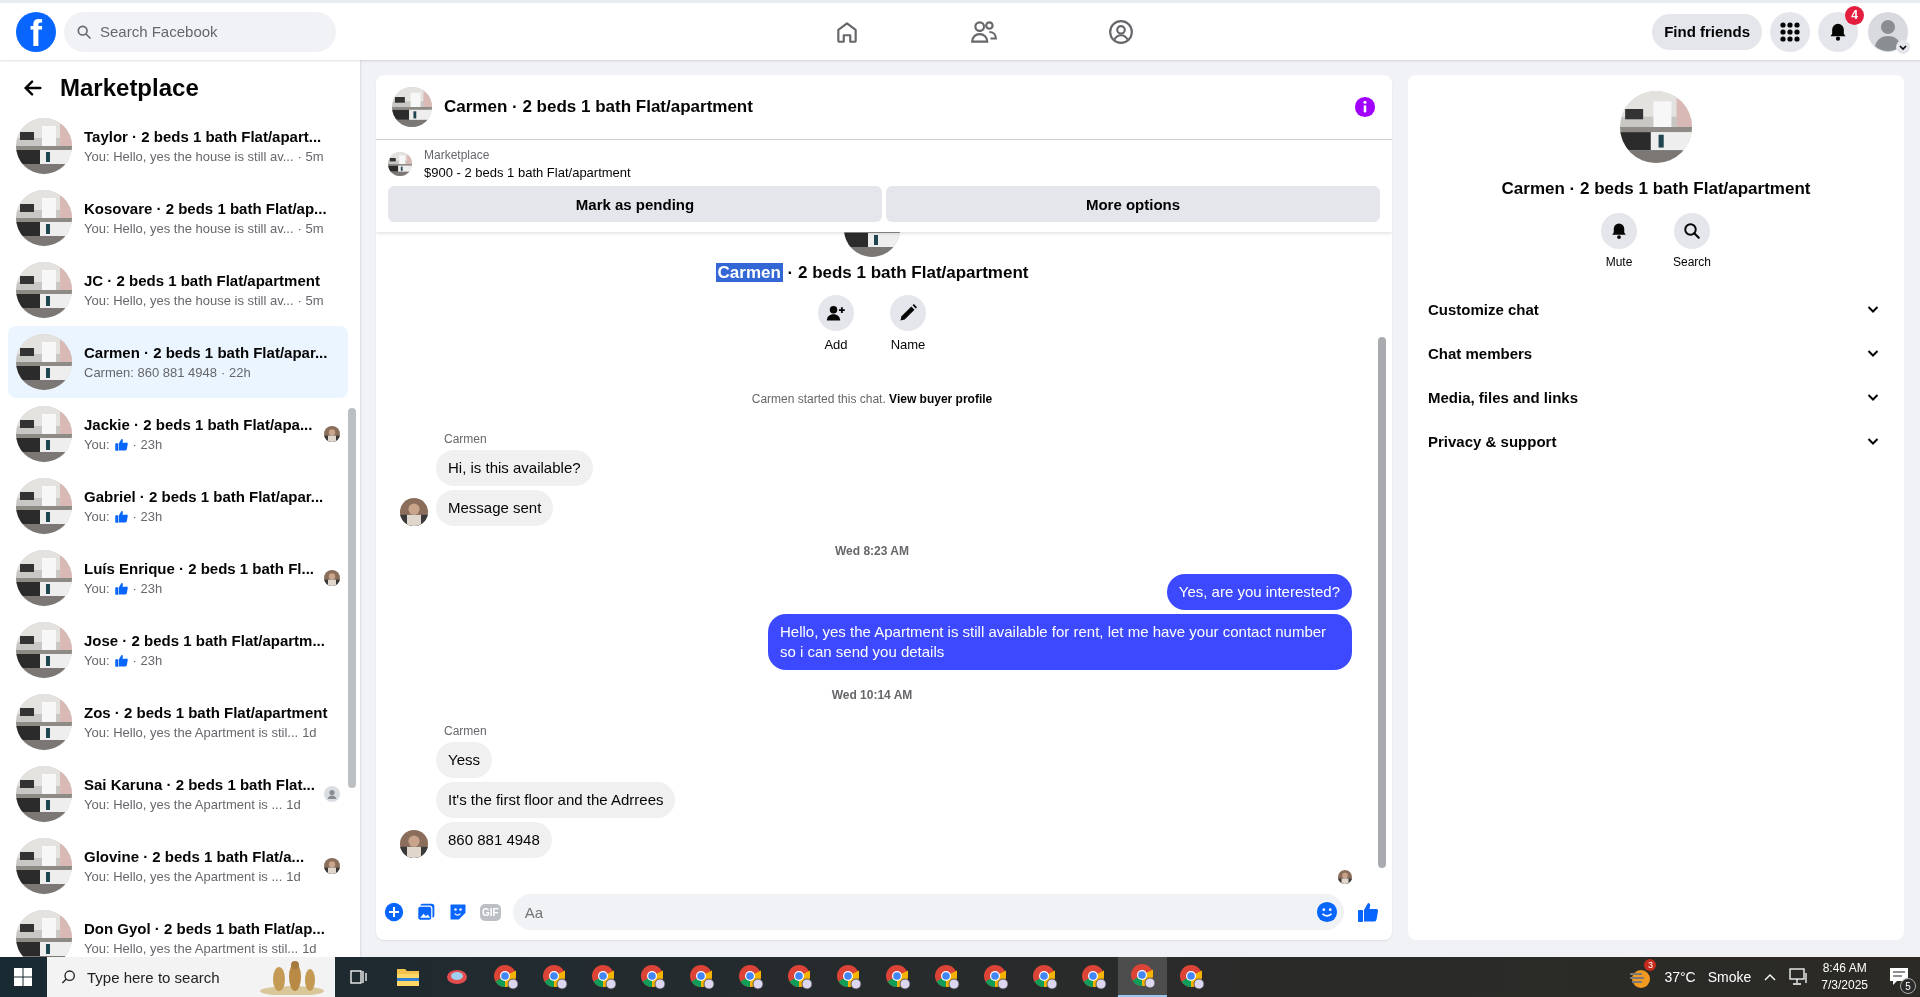  What do you see at coordinates (941, 399) in the screenshot?
I see `buyer-profile-link: View buyer profile` at bounding box center [941, 399].